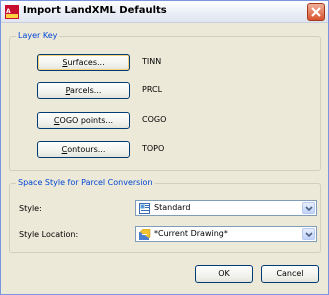  Describe the element at coordinates (152, 61) in the screenshot. I see `surfaces-layer-value: TINN` at that location.